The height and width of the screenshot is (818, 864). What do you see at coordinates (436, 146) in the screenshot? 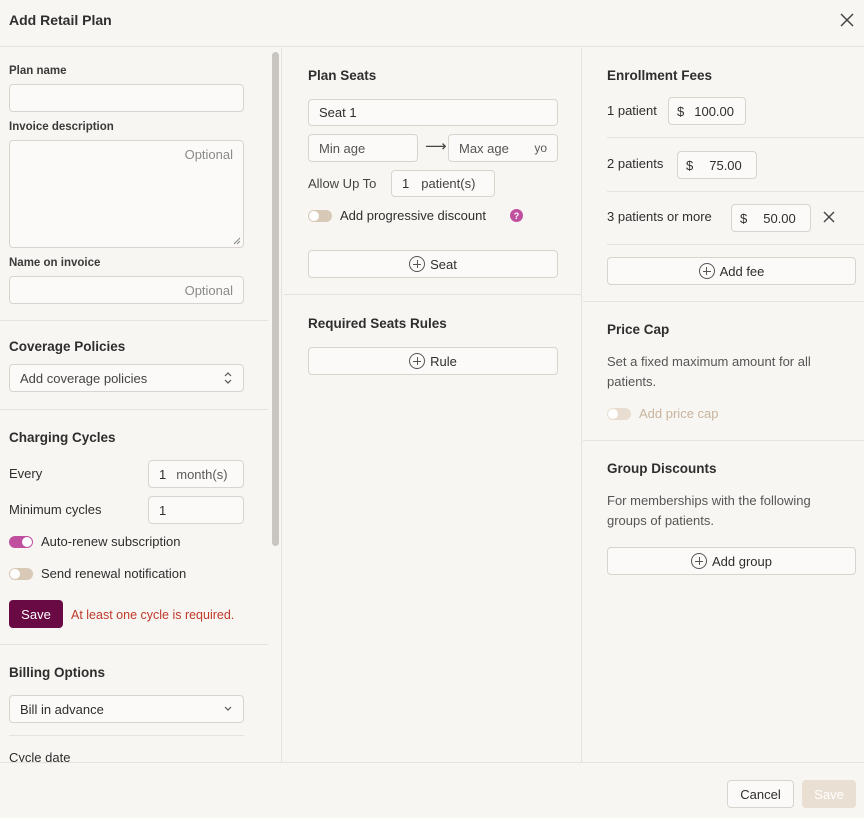
I see `arrow-right-icon: ⟶` at bounding box center [436, 146].